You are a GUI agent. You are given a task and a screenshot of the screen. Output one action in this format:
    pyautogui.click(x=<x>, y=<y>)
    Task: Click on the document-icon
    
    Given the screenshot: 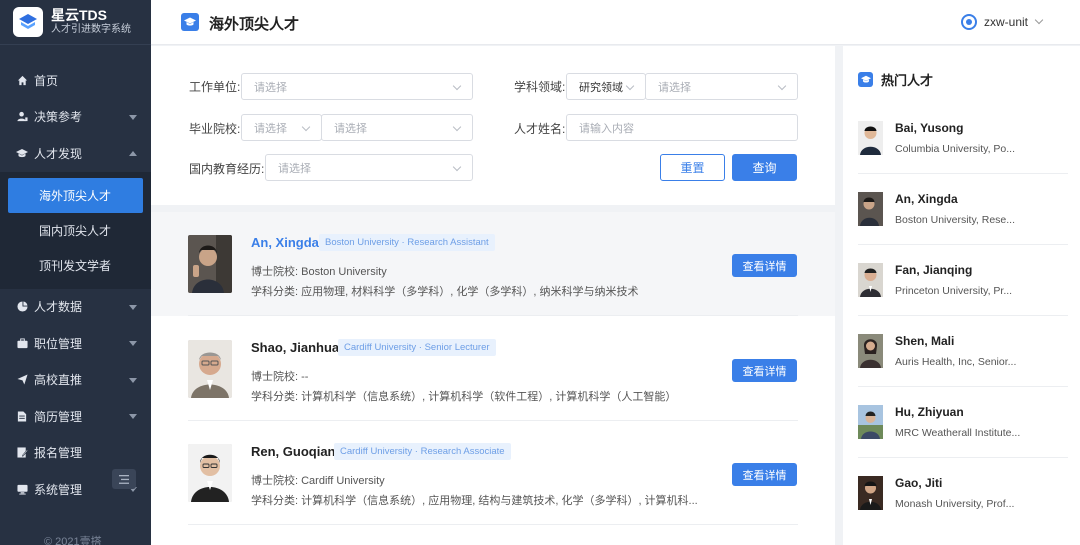 What is the action you would take?
    pyautogui.click(x=22, y=416)
    